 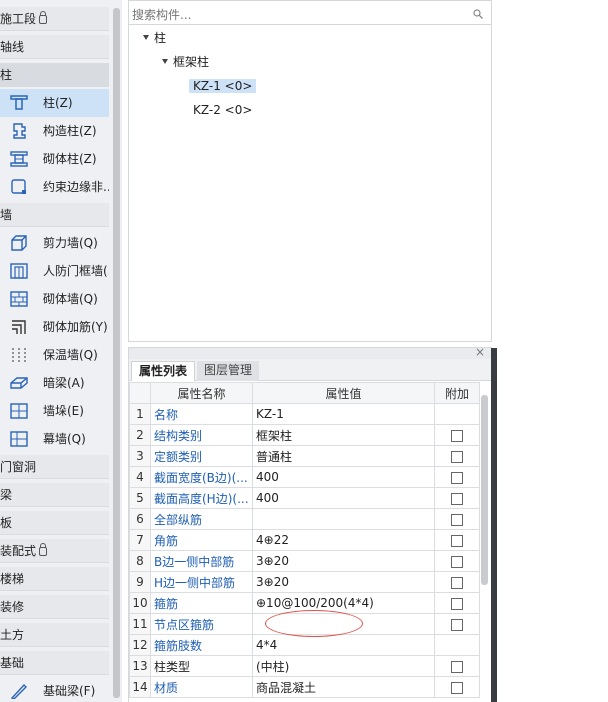 What do you see at coordinates (54, 523) in the screenshot?
I see `category-slab: 板` at bounding box center [54, 523].